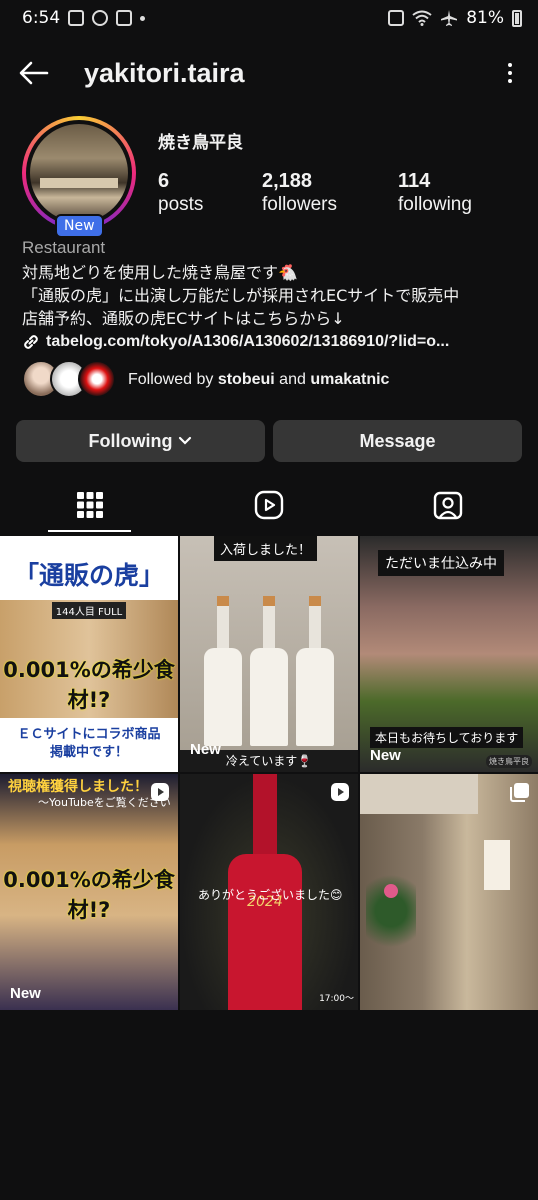 This screenshot has width=538, height=1200. What do you see at coordinates (485, 18) in the screenshot?
I see `battery-percent: 81%` at bounding box center [485, 18].